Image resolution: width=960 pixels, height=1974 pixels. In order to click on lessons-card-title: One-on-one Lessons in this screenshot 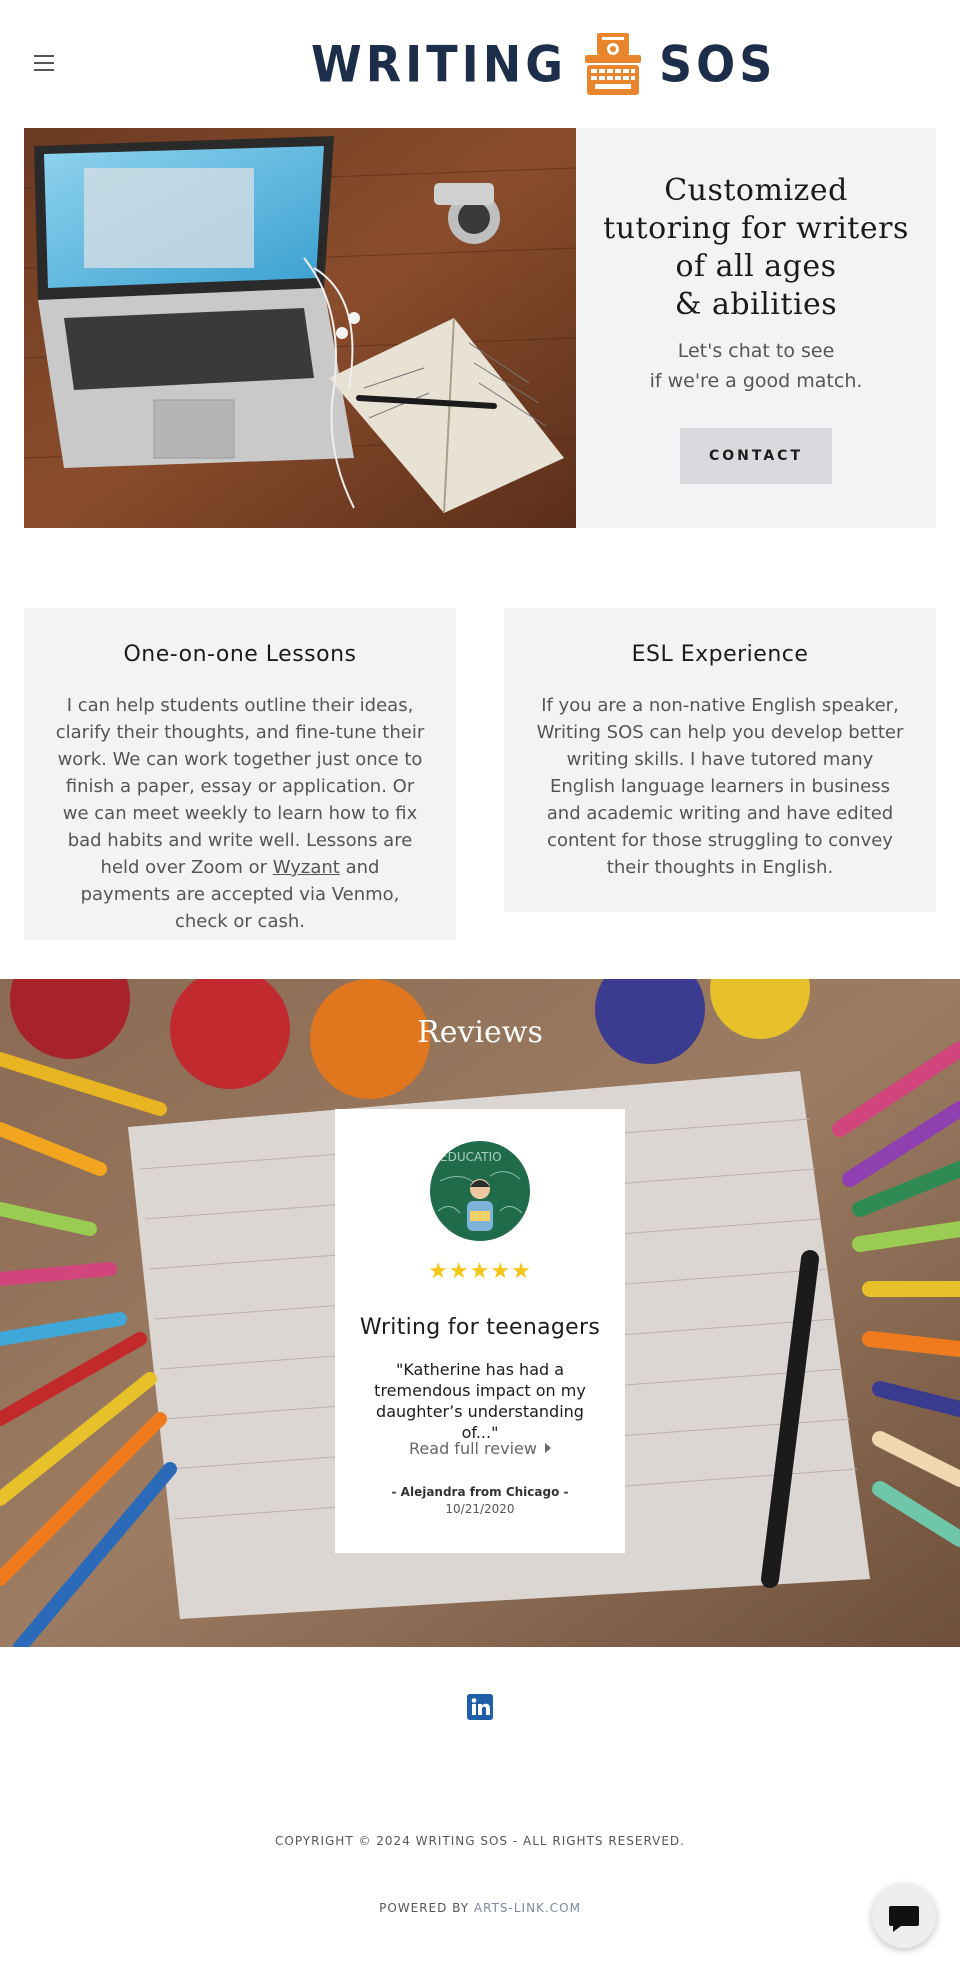, I will do `click(240, 654)`.